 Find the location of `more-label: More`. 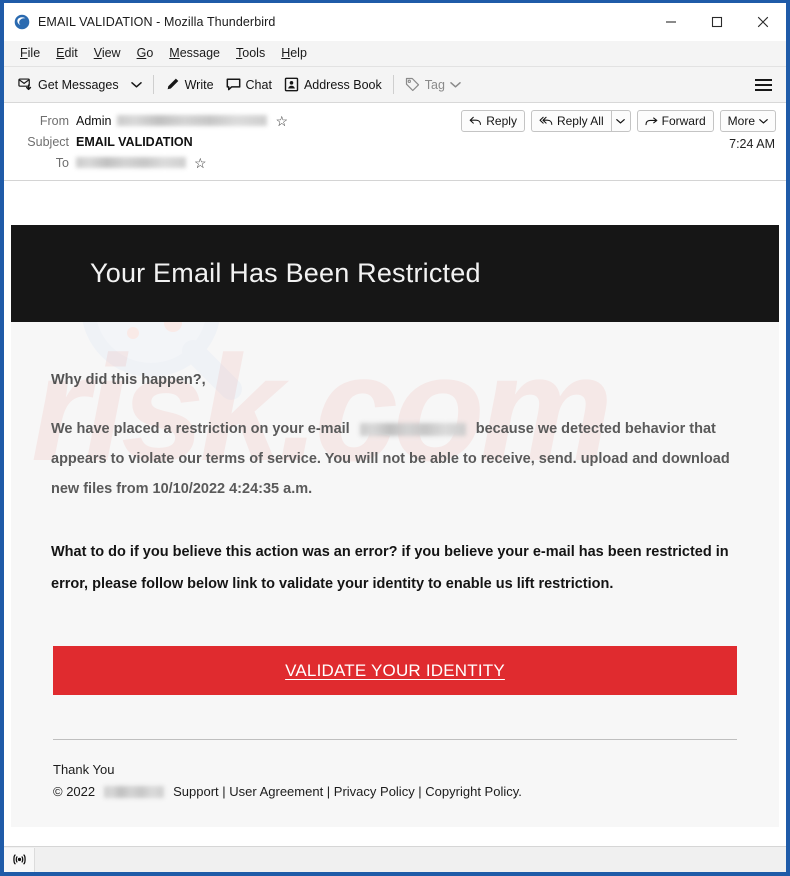

more-label: More is located at coordinates (741, 121).